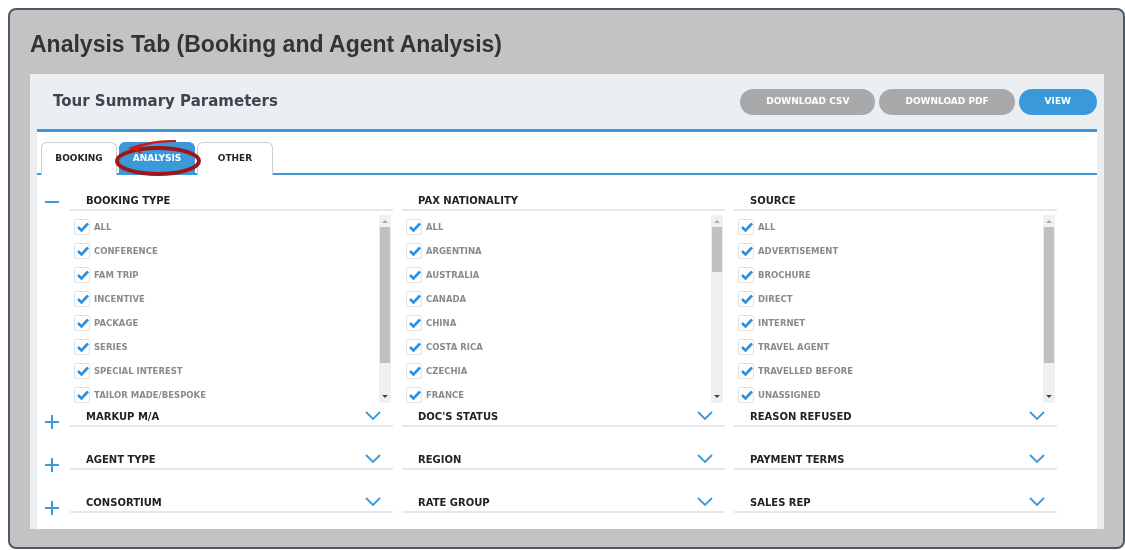 The image size is (1125, 550). What do you see at coordinates (440, 461) in the screenshot?
I see `section-dropdown: REGION` at bounding box center [440, 461].